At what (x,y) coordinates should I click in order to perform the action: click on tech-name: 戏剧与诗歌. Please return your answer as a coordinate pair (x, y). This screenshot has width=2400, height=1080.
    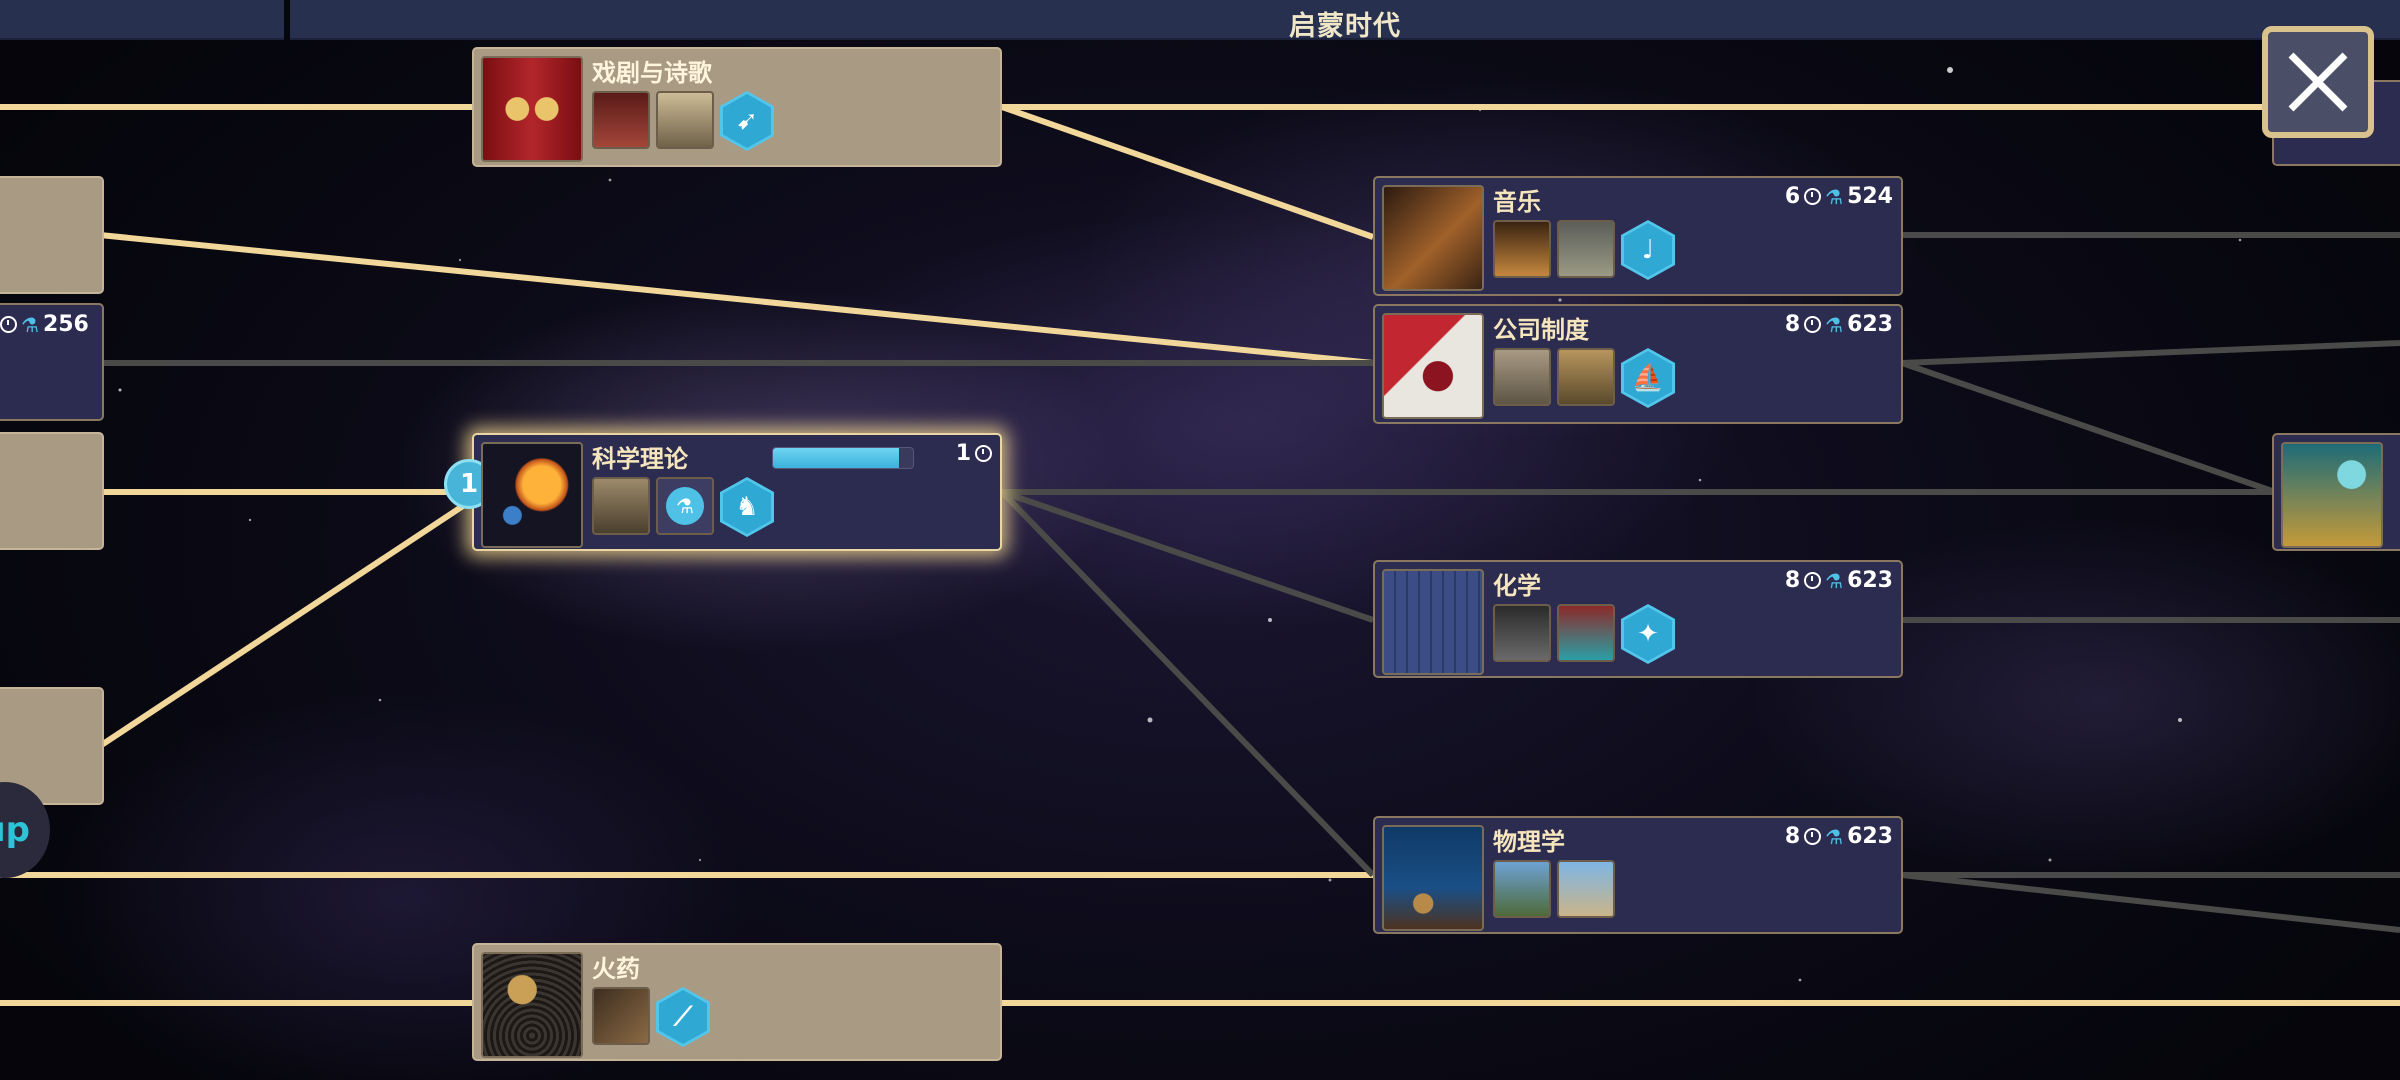
    Looking at the image, I should click on (652, 73).